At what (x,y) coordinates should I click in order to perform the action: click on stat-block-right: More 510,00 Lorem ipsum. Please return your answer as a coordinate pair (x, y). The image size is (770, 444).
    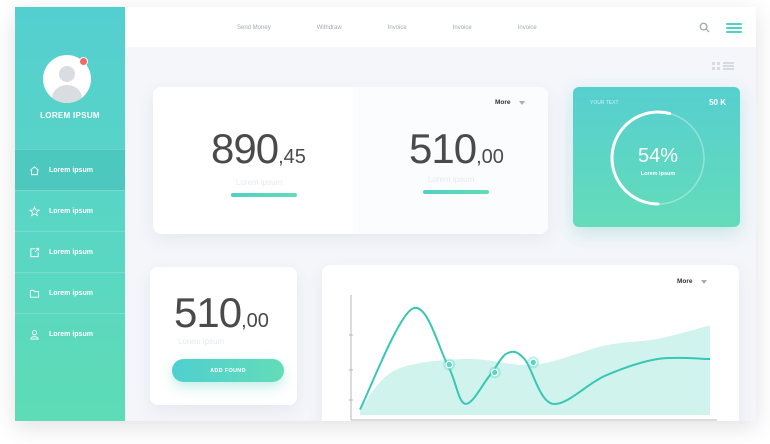
    Looking at the image, I should click on (450, 160).